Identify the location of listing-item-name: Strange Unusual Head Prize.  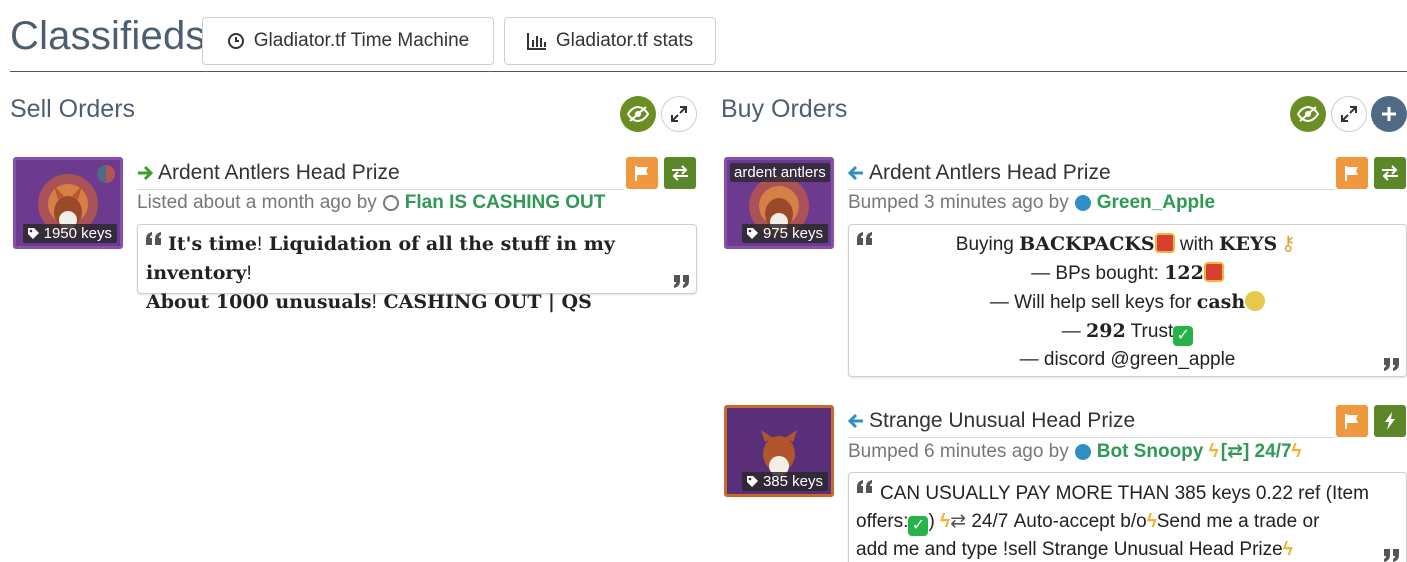
(991, 421).